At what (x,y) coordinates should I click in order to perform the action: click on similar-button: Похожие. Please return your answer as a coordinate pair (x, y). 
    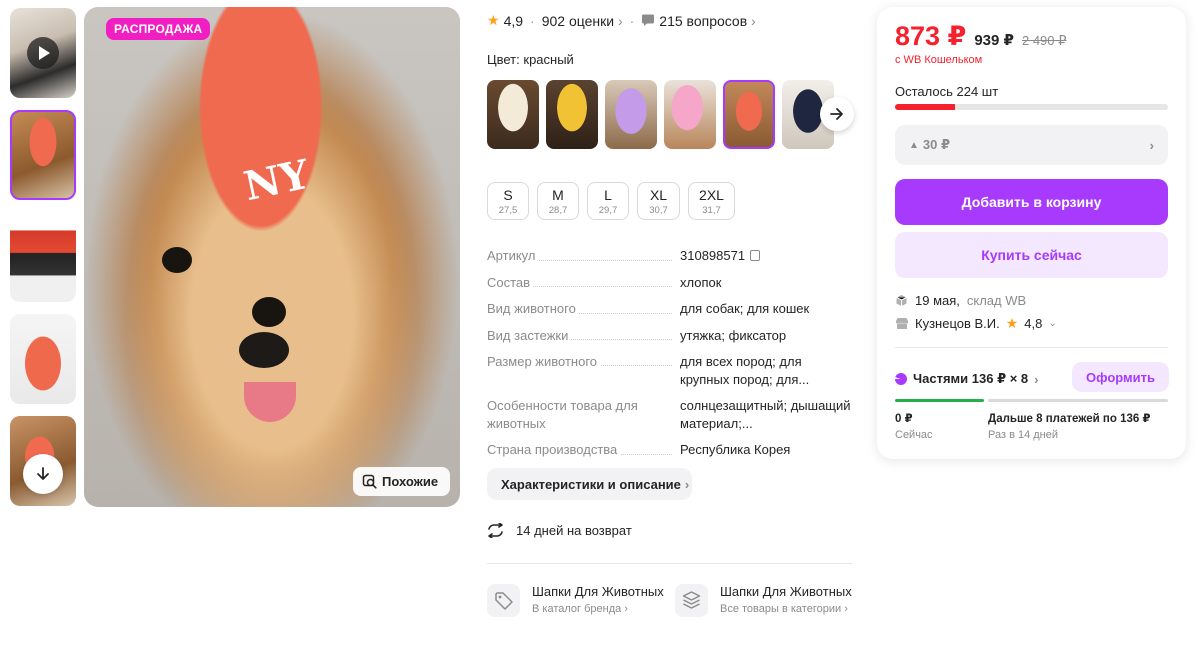
    Looking at the image, I should click on (401, 481).